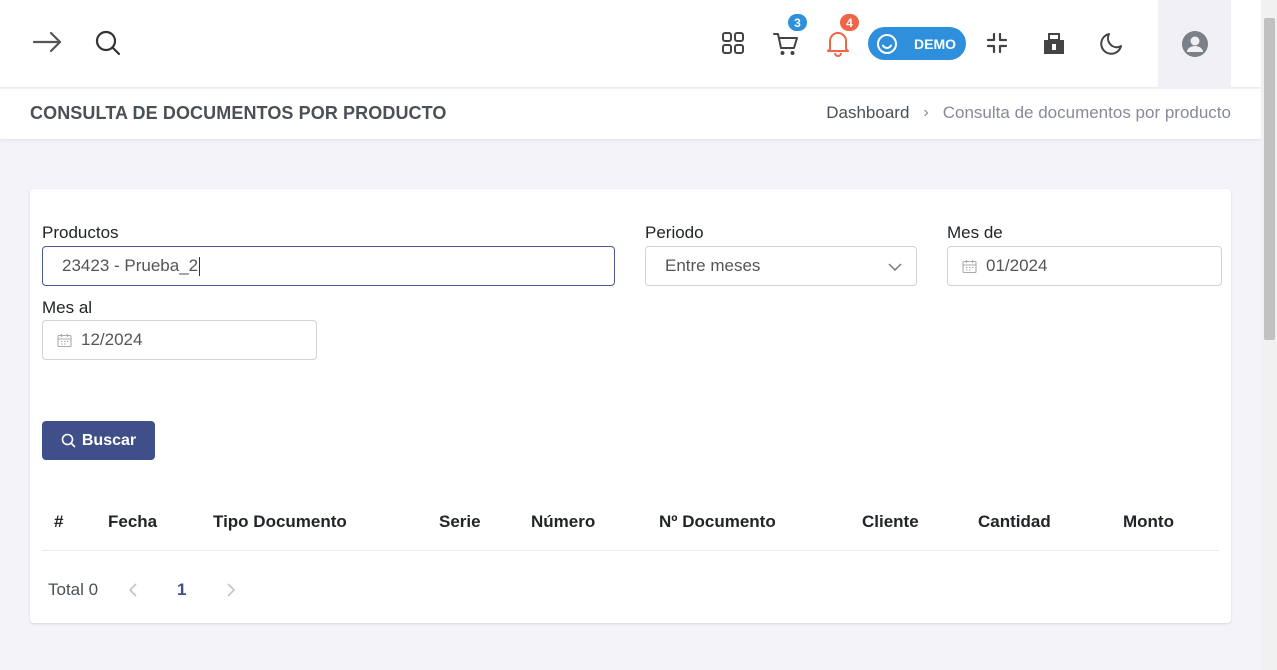 The width and height of the screenshot is (1277, 670). I want to click on table-divider, so click(630, 550).